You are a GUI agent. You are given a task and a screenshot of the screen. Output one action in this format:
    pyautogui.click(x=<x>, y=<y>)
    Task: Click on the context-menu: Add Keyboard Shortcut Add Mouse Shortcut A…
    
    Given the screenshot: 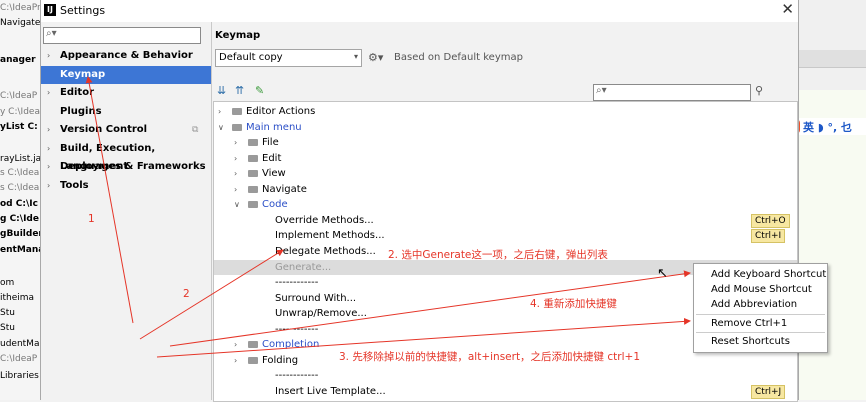 What is the action you would take?
    pyautogui.click(x=760, y=308)
    